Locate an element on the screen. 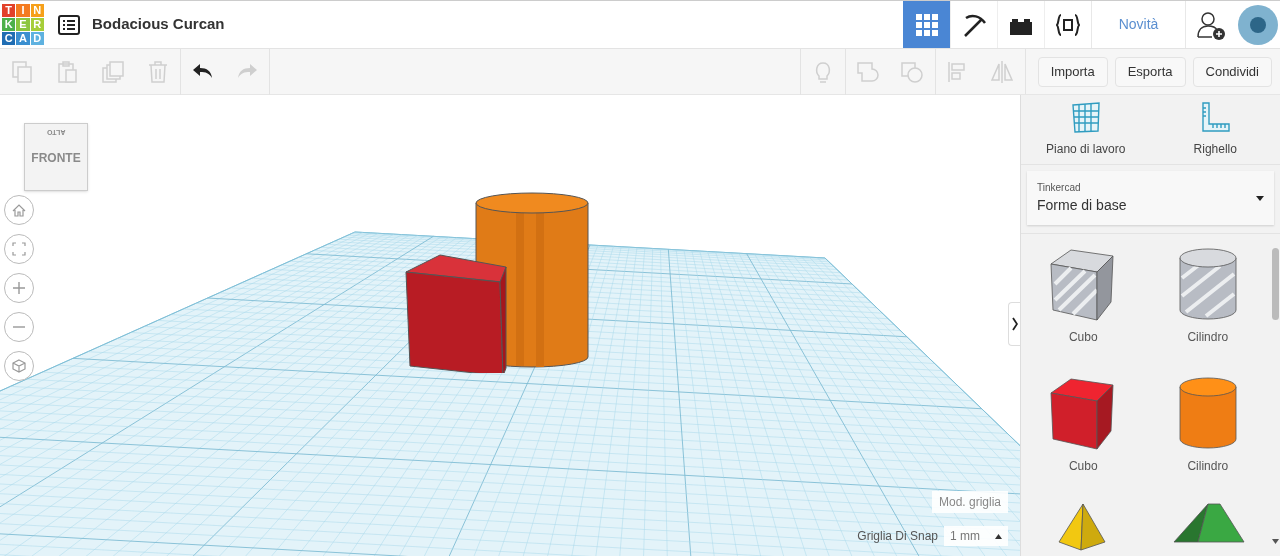 Image resolution: width=1280 pixels, height=556 pixels. fit-view-icon is located at coordinates (19, 249).